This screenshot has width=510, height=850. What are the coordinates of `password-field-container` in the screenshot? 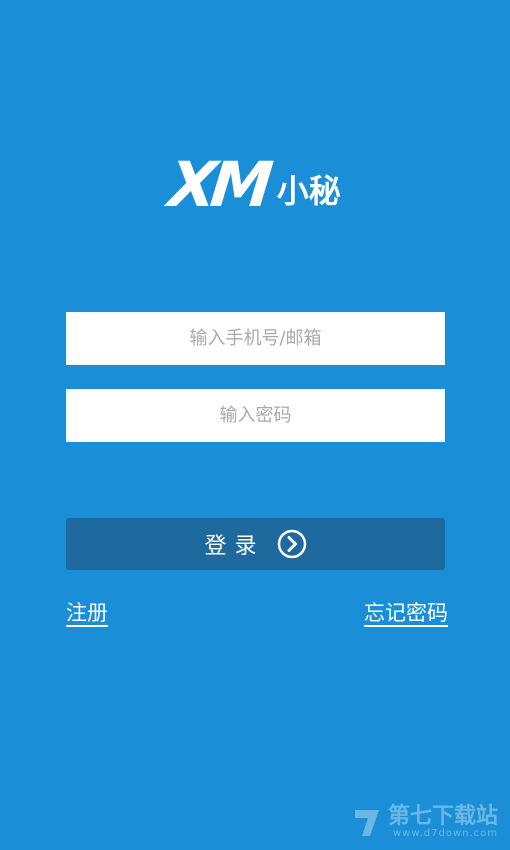 It's located at (255, 415).